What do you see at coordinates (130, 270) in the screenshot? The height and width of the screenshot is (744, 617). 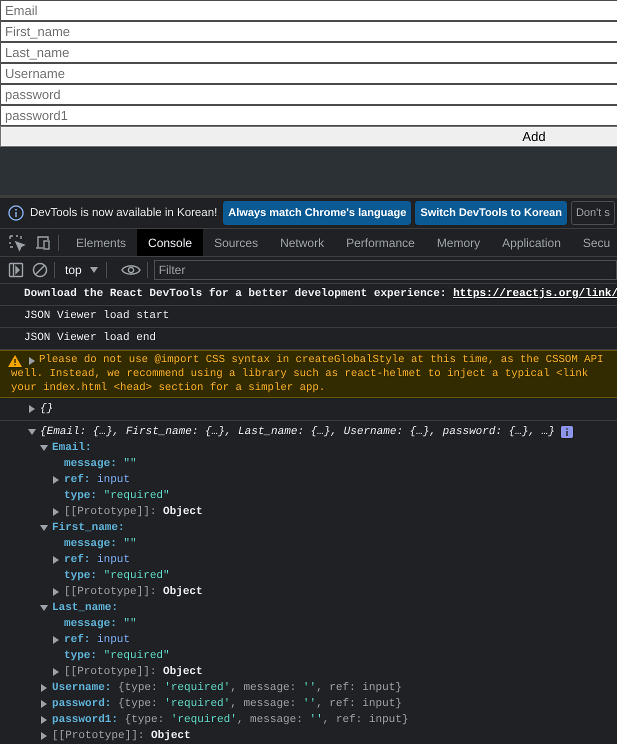 I see `eye-icon` at bounding box center [130, 270].